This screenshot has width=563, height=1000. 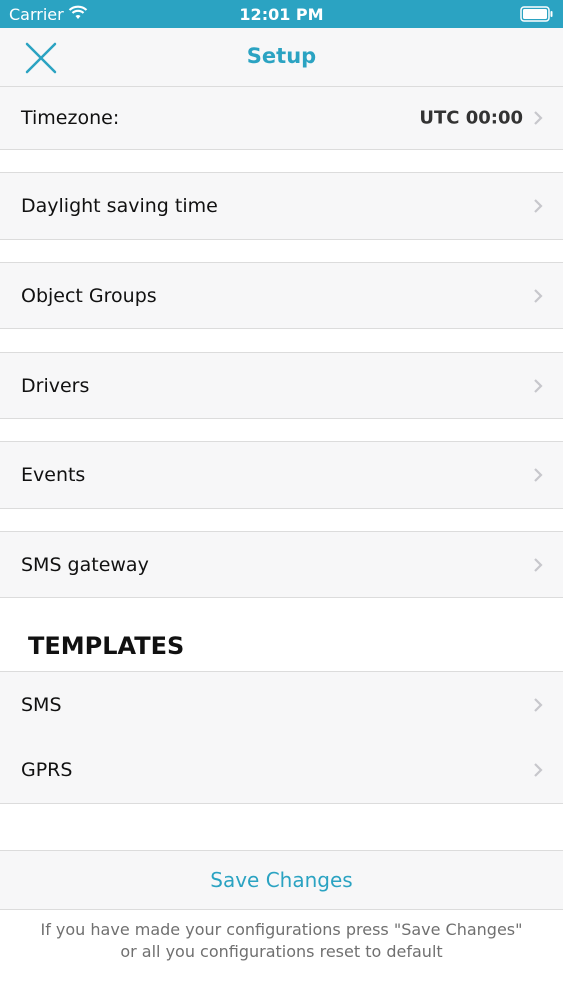 I want to click on status-bar: Carrier 12:01 PM, so click(x=281, y=14).